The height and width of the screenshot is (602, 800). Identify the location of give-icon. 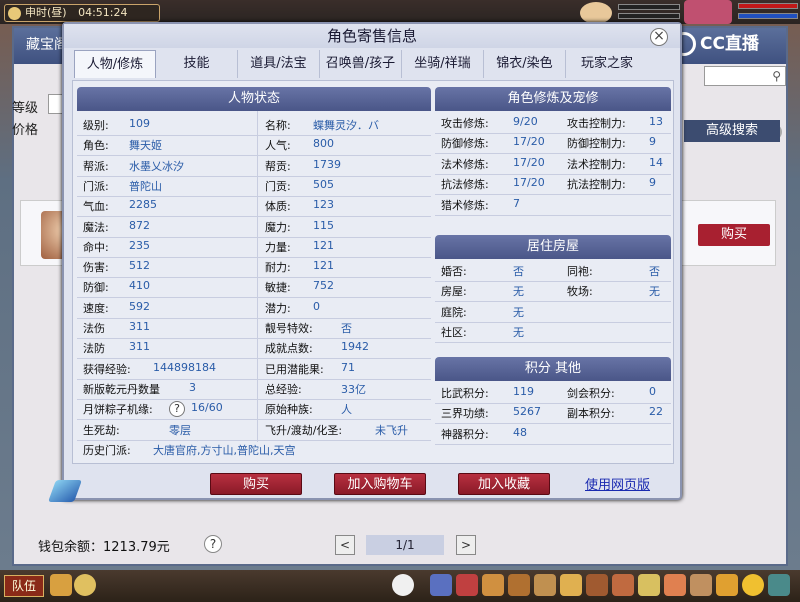
(493, 585).